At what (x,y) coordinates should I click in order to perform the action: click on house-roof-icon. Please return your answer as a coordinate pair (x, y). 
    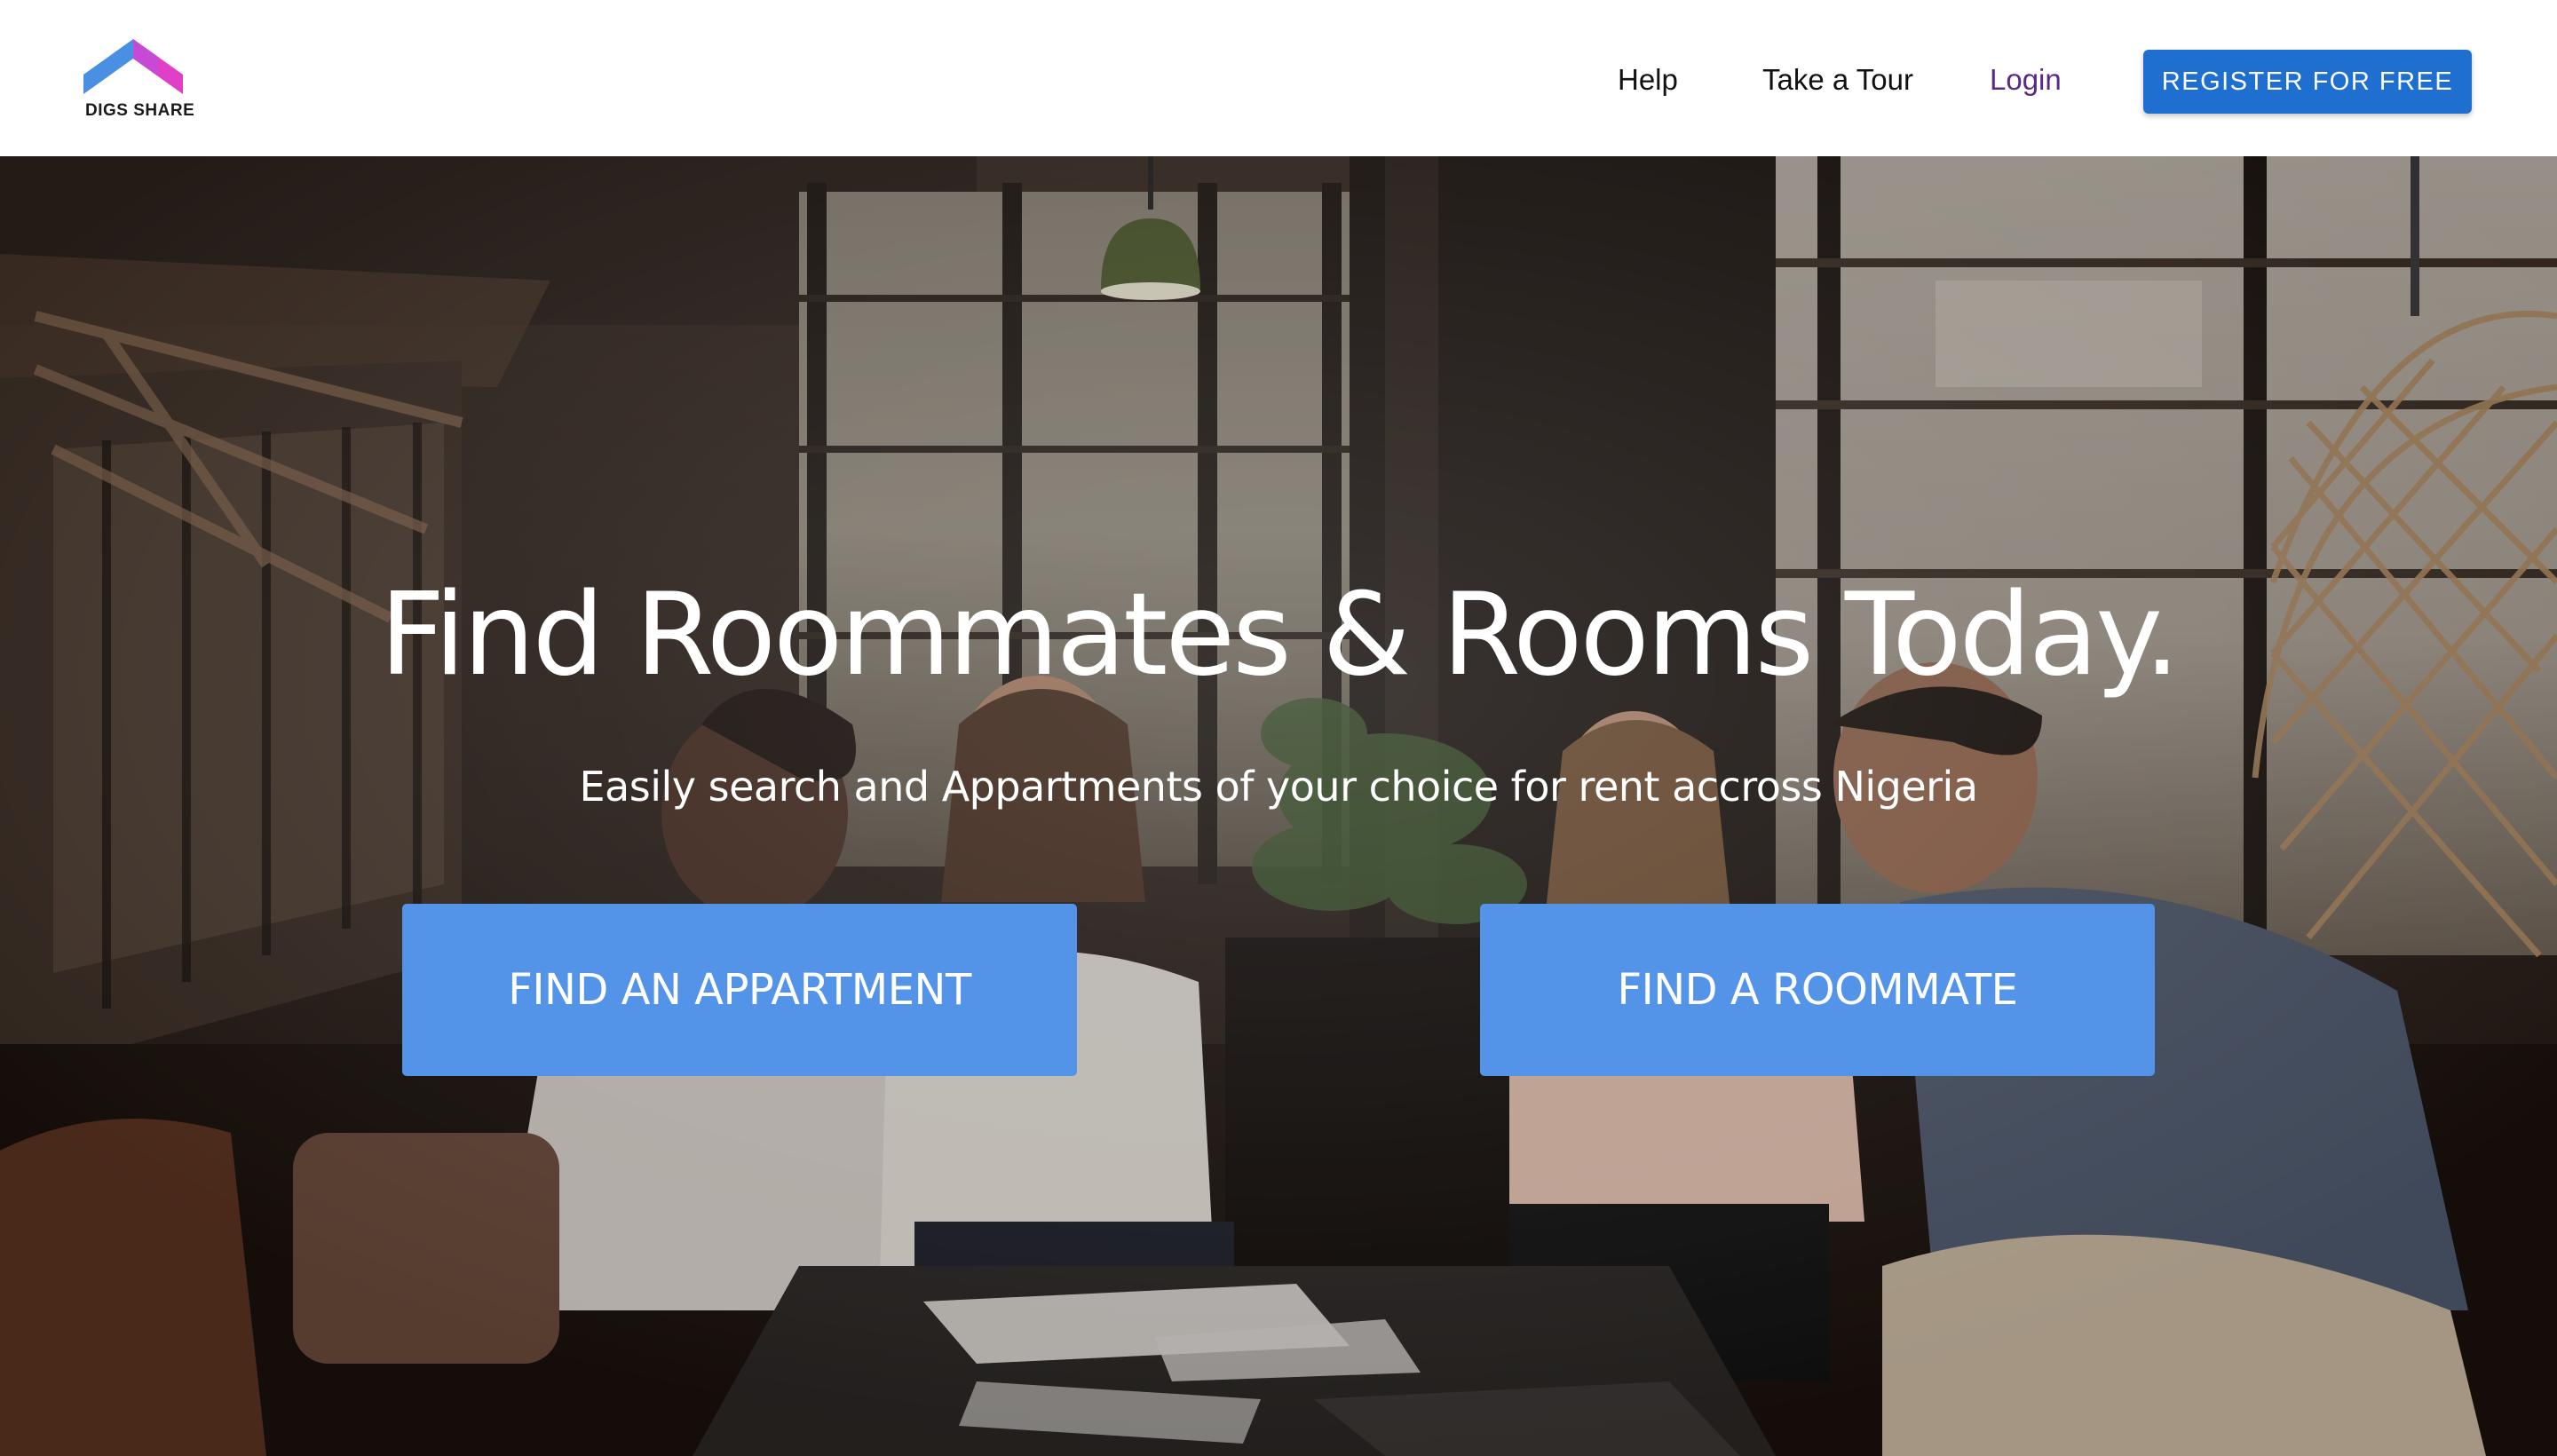
    Looking at the image, I should click on (133, 66).